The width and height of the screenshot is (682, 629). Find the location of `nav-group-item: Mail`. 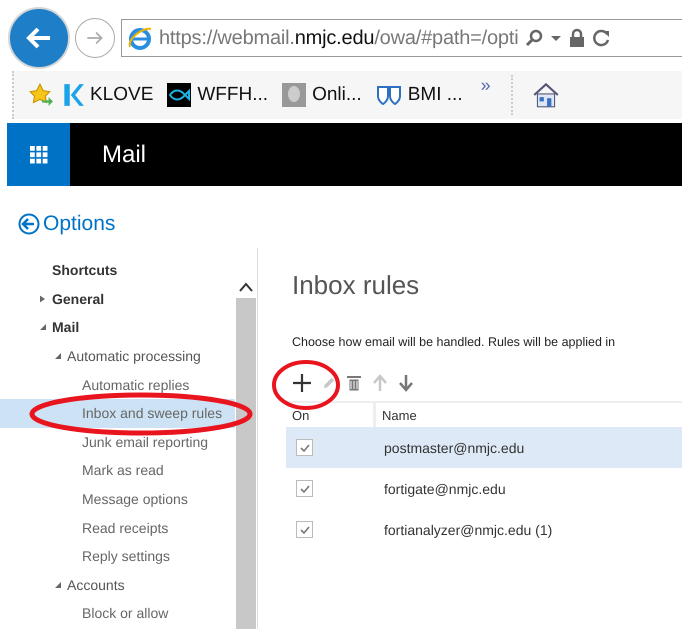

nav-group-item: Mail is located at coordinates (66, 327).